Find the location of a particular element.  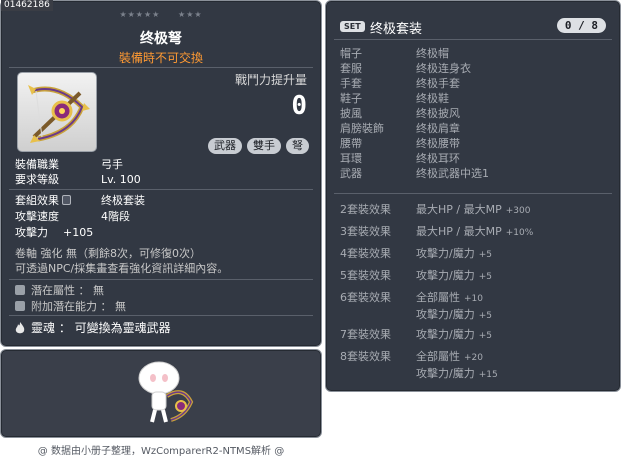

star-force-bar: ★★★★★ ★★★ is located at coordinates (161, 14).